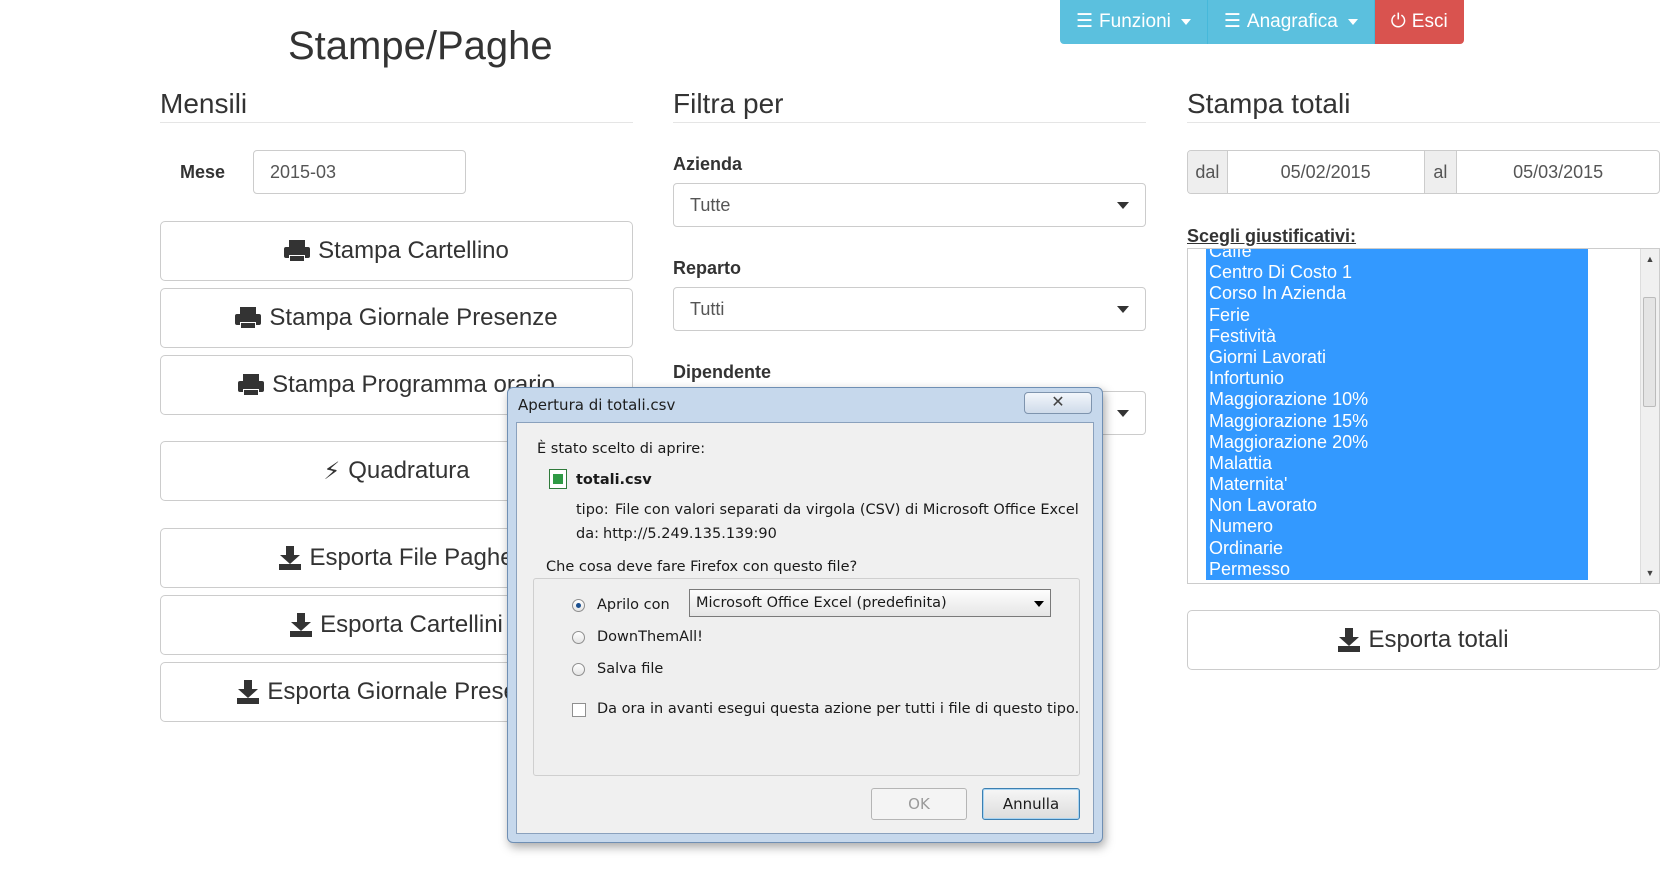 The height and width of the screenshot is (892, 1680). Describe the element at coordinates (614, 480) in the screenshot. I see `dialog-filename: totali.csv` at that location.